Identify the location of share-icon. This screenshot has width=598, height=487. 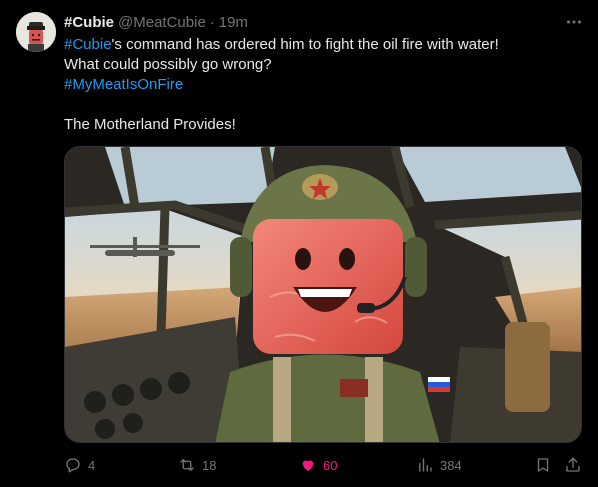
(573, 464).